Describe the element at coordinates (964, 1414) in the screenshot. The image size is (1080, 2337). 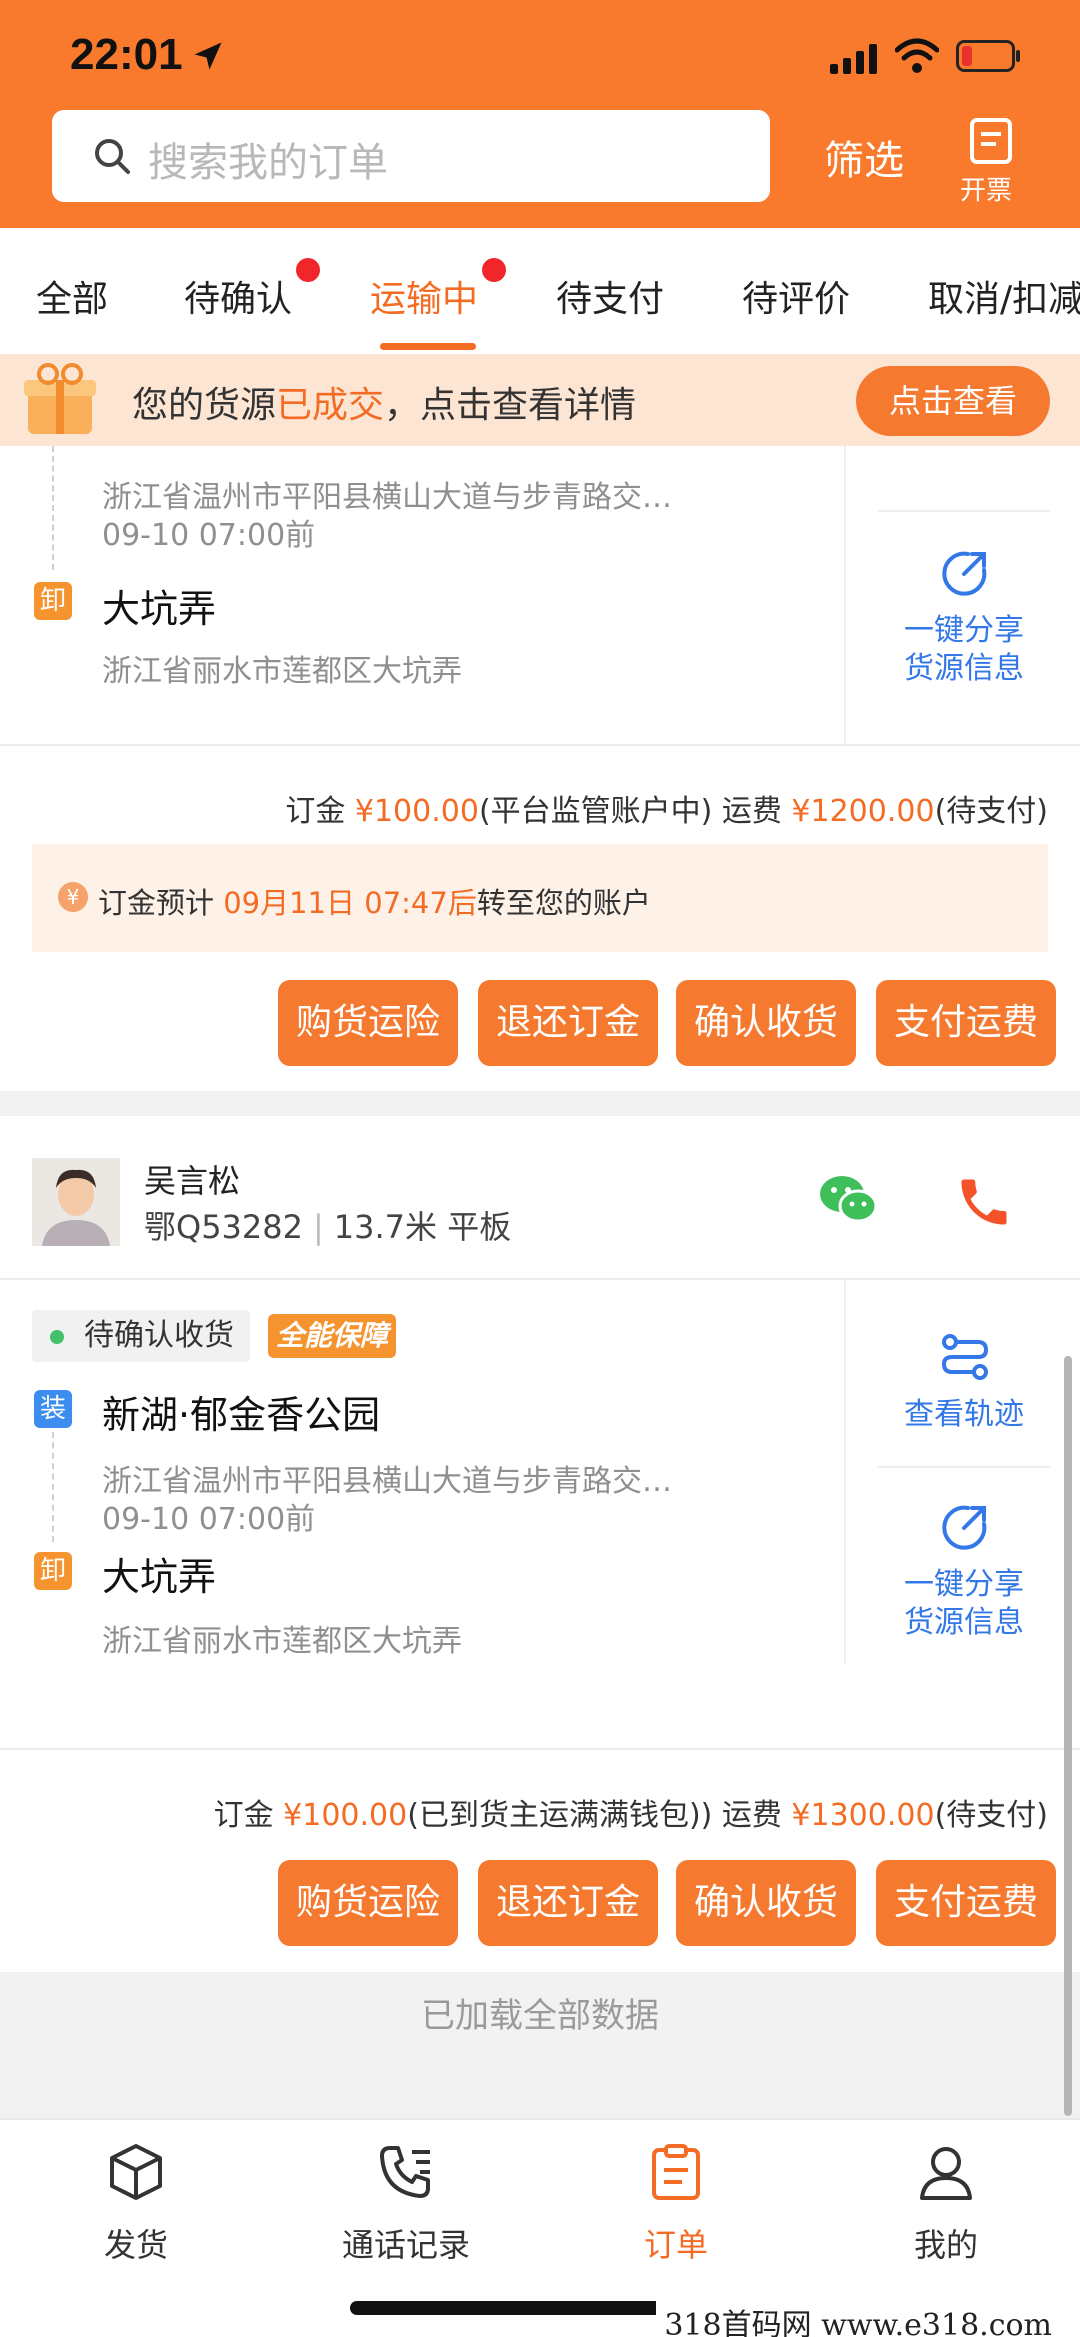
I see `view-track-label: 查看轨迹` at that location.